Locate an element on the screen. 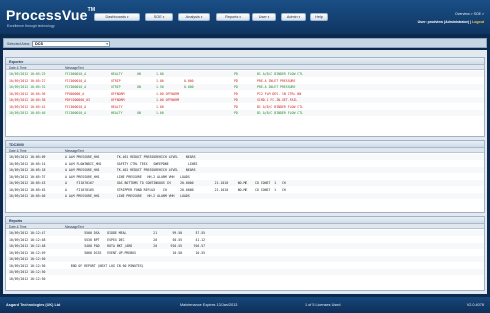 The height and width of the screenshot is (313, 490). row-value1: ON is located at coordinates (139, 87).